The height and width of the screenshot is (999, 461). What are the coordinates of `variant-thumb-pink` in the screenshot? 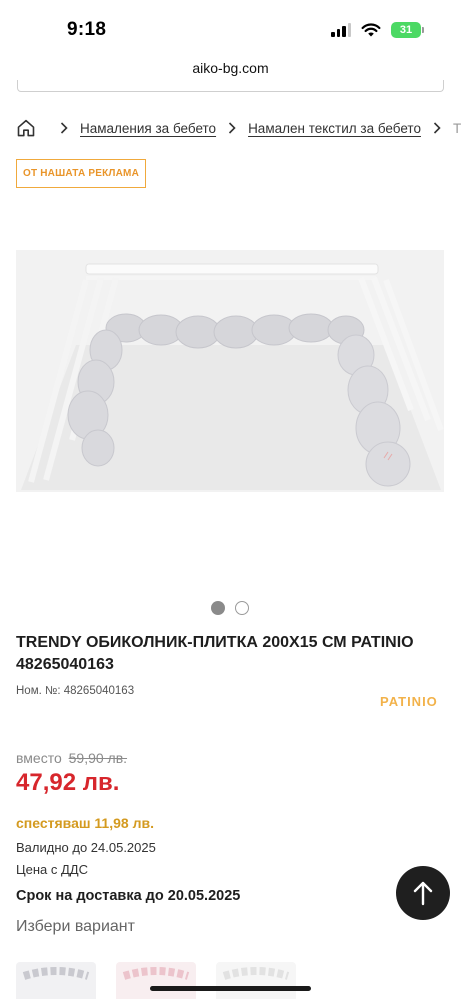 It's located at (156, 980).